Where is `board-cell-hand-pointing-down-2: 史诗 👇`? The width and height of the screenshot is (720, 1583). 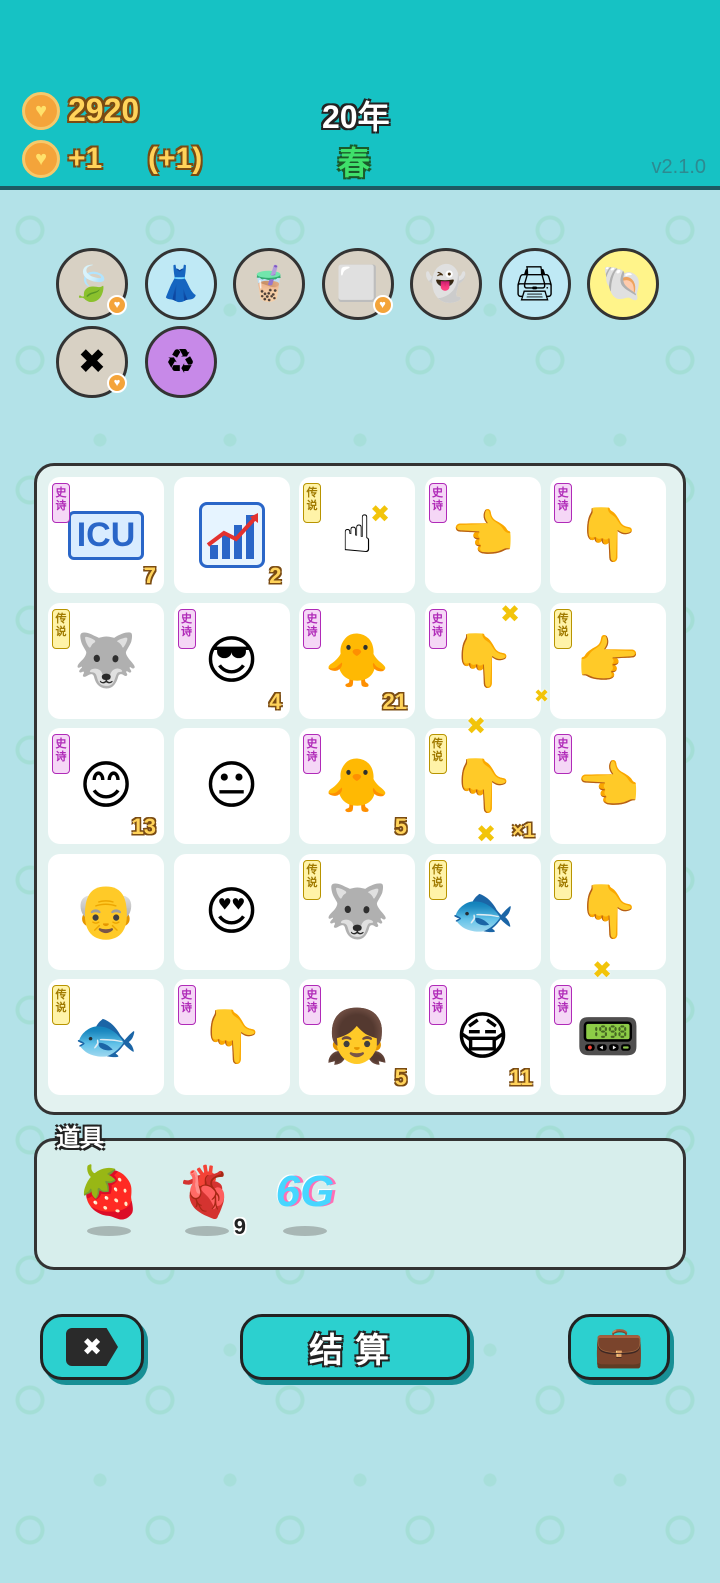 board-cell-hand-pointing-down-2: 史诗 👇 is located at coordinates (231, 1037).